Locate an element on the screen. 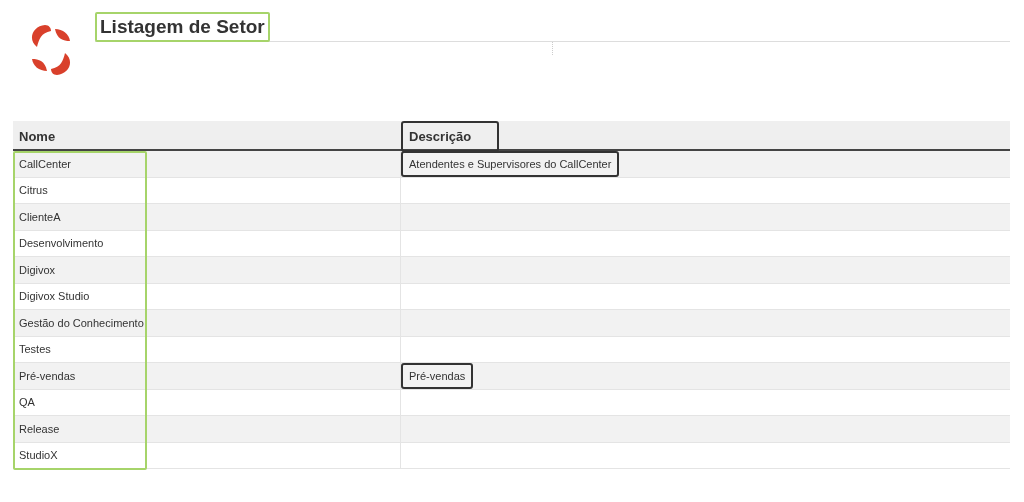 This screenshot has width=1024, height=502. table-cell-text: Pré-vendas is located at coordinates (47, 376).